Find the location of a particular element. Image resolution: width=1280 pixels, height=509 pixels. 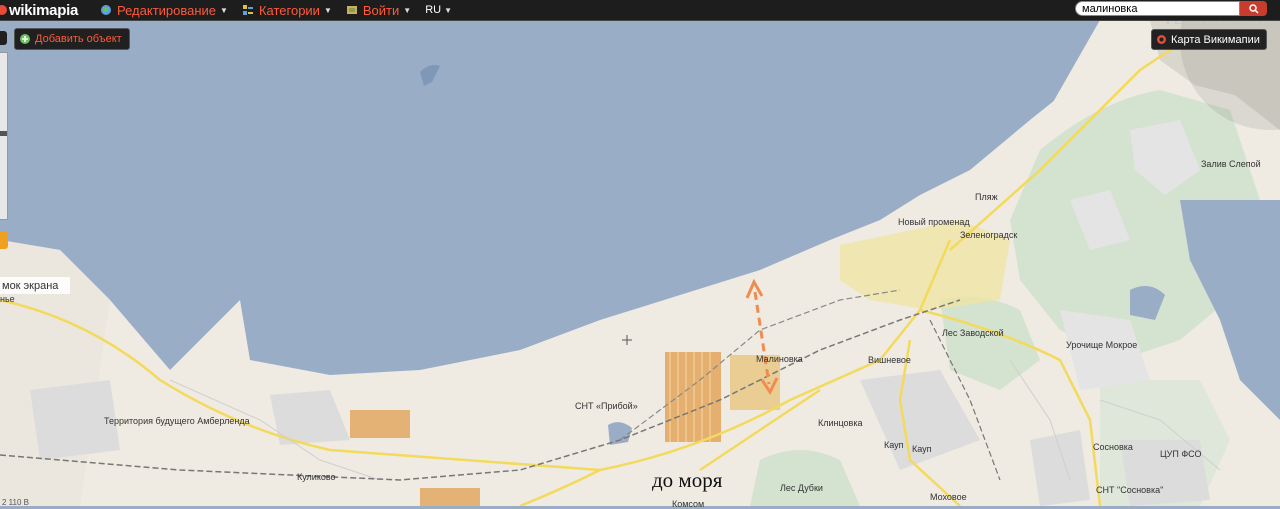

map-label-promenade: Новый променад is located at coordinates (934, 222).